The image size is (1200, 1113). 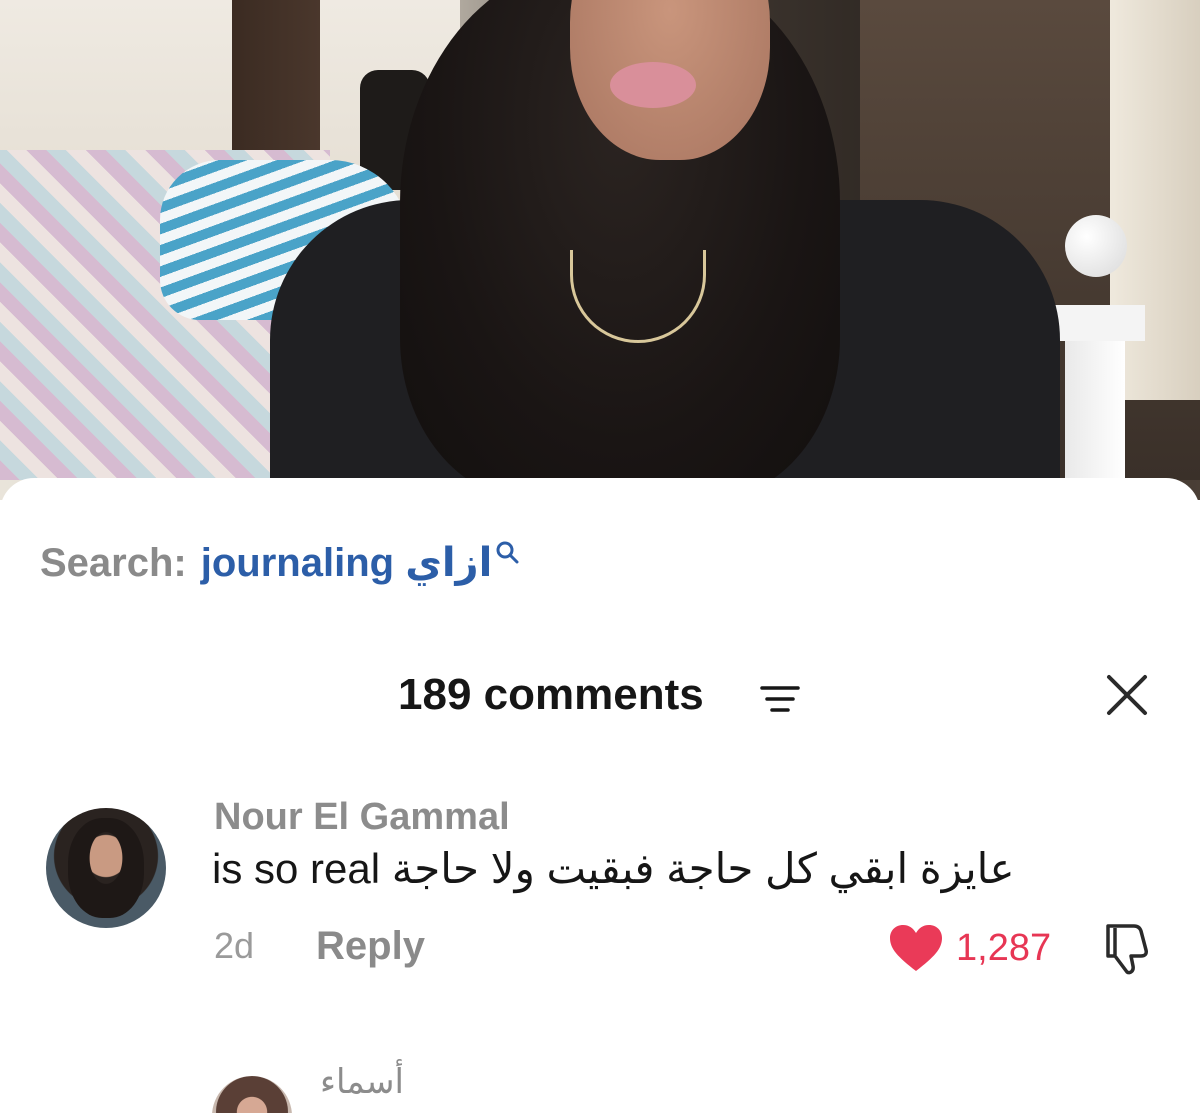 I want to click on comments-header: 189 comments, so click(x=600, y=694).